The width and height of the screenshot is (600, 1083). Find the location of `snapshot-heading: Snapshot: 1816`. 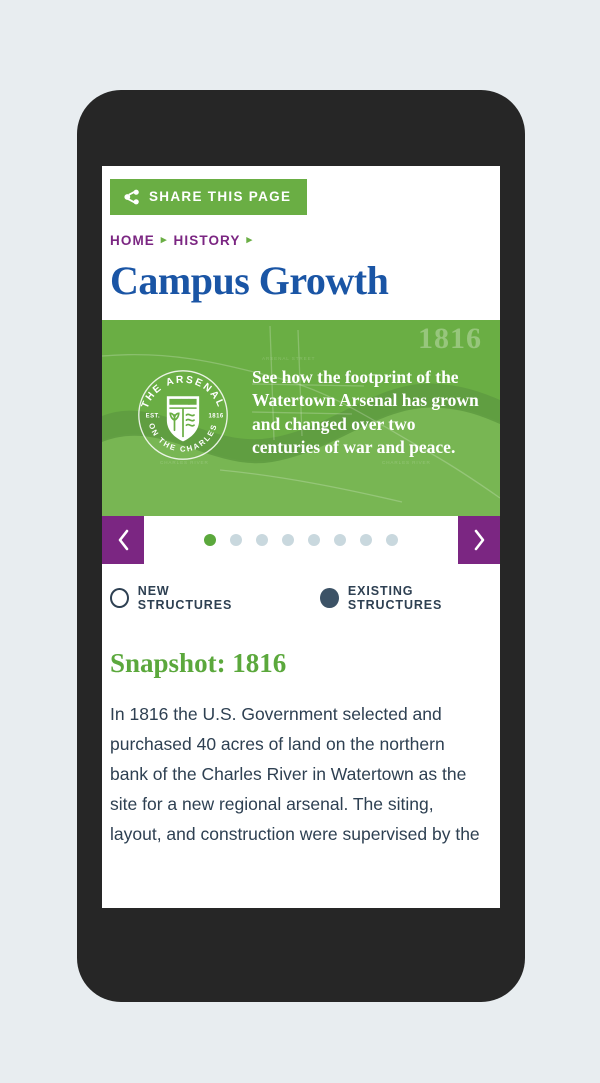

snapshot-heading: Snapshot: 1816 is located at coordinates (198, 663).